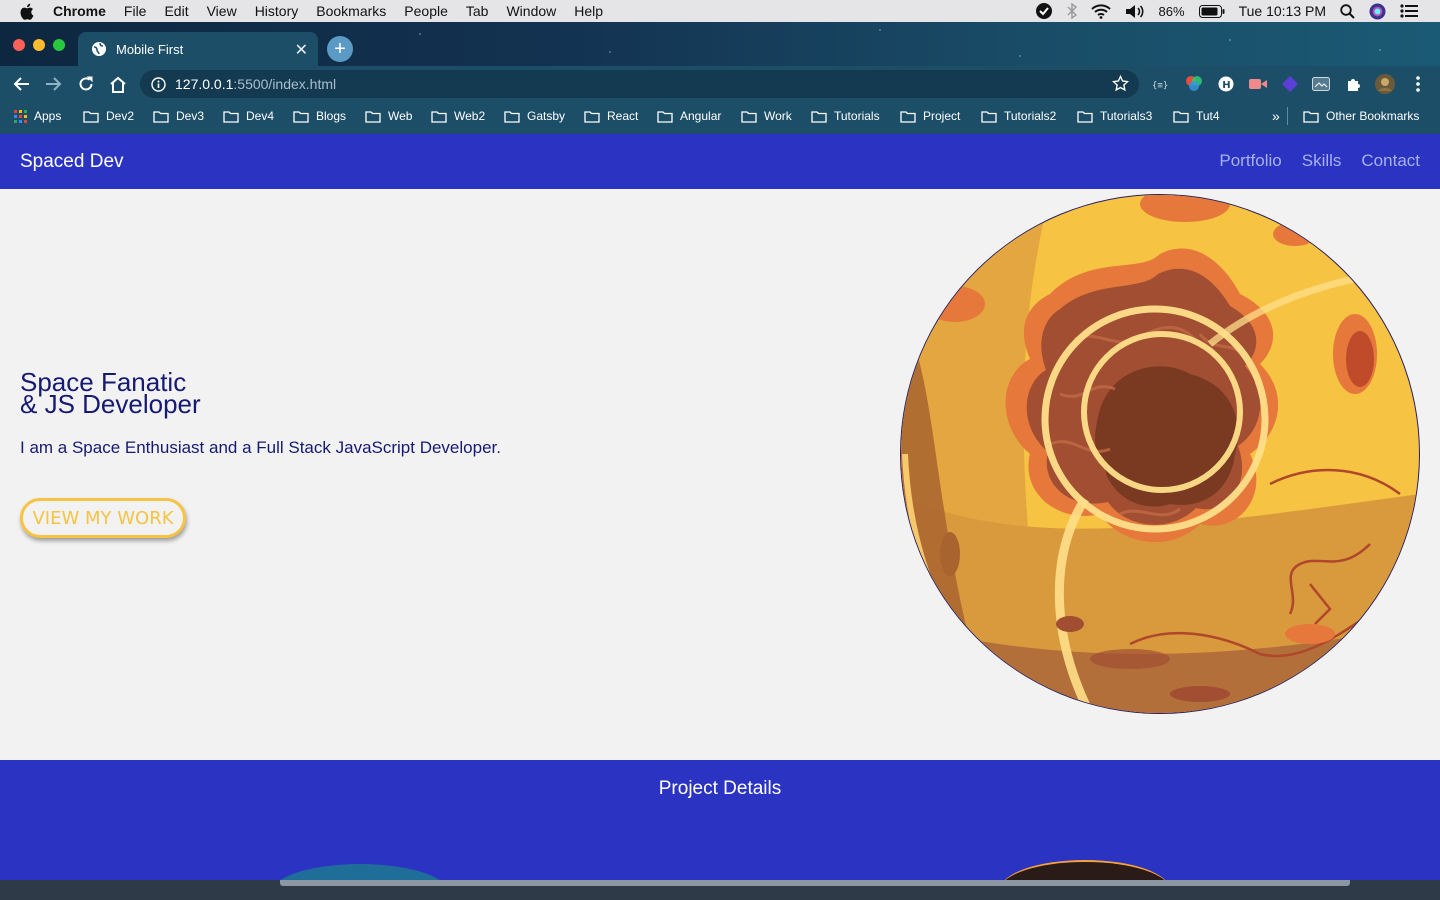 The image size is (1440, 900). I want to click on color-picker-extension-icon, so click(1194, 84).